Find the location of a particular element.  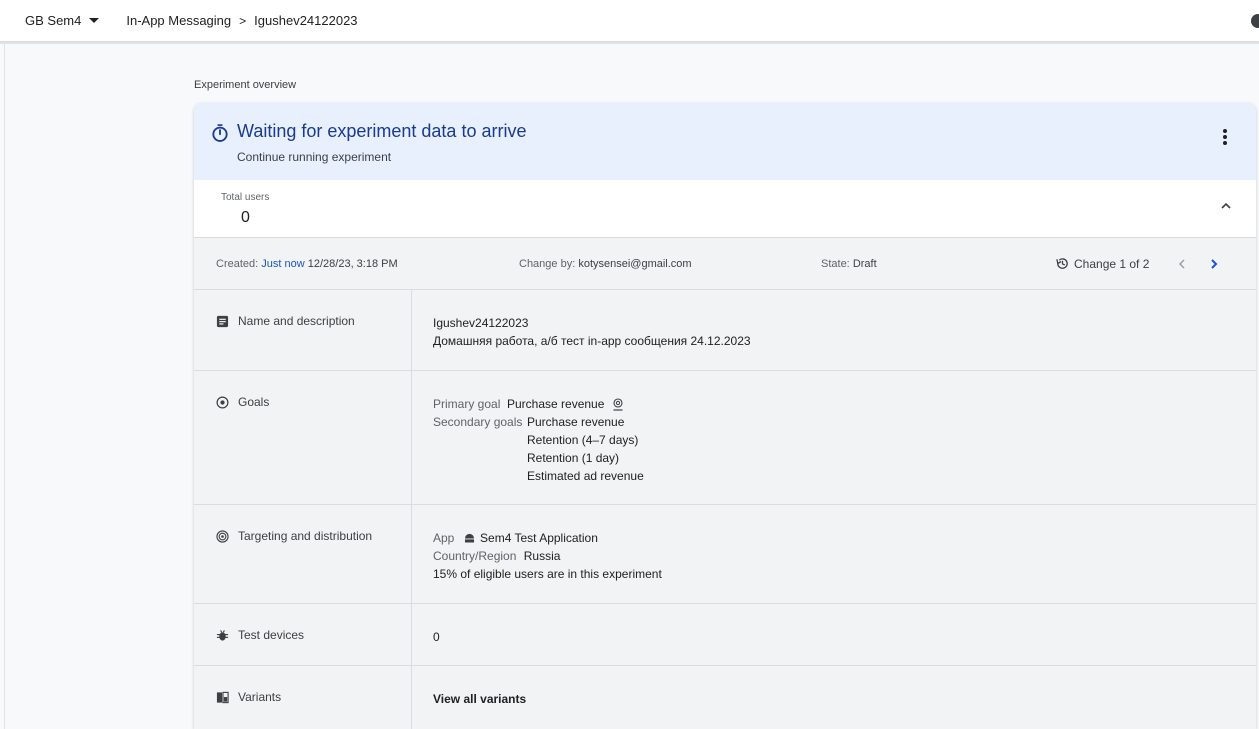

change-counter: Change 1 of 2 is located at coordinates (1112, 263).